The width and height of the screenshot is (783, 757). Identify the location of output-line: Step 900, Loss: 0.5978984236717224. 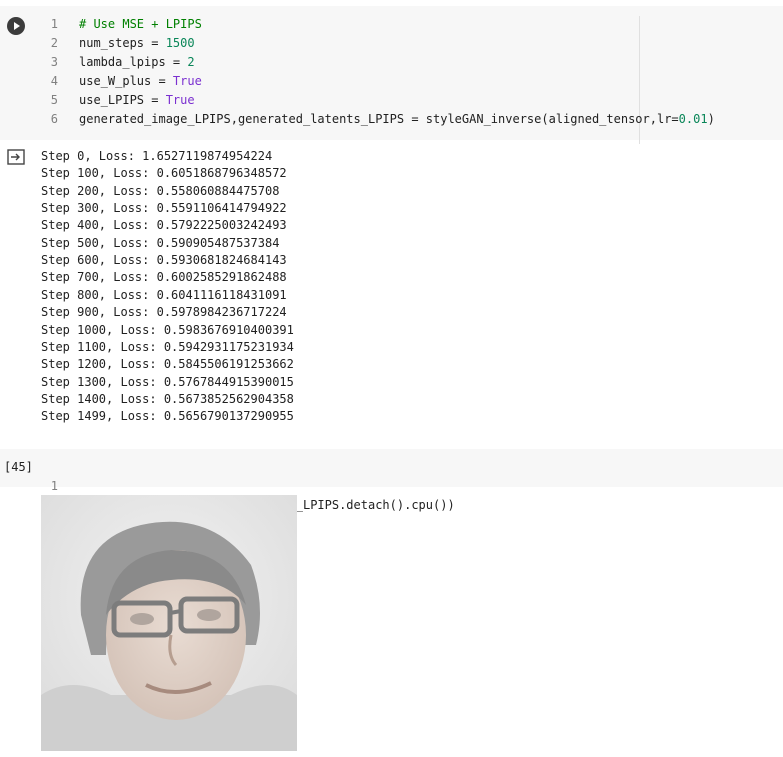
(164, 312).